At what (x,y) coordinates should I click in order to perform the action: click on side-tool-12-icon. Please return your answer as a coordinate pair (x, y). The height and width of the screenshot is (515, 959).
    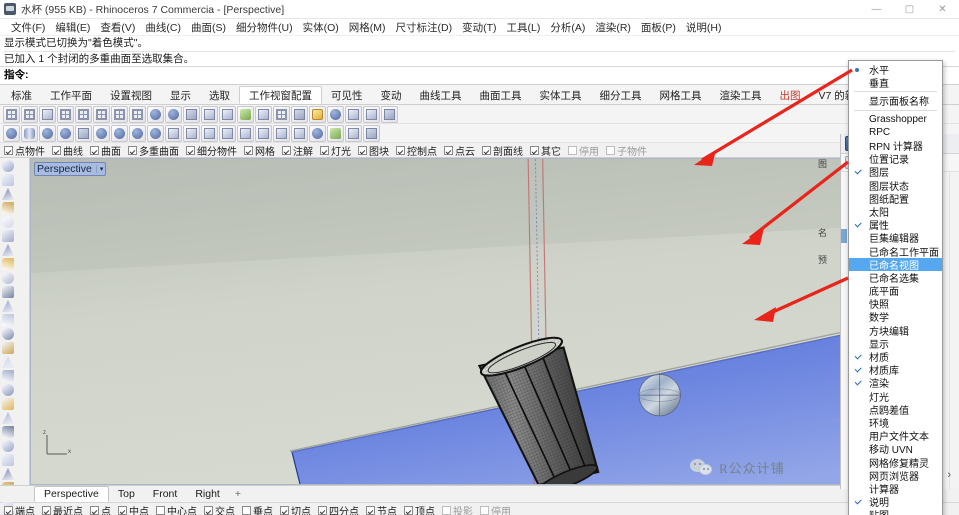
    Looking at the image, I should click on (8, 334).